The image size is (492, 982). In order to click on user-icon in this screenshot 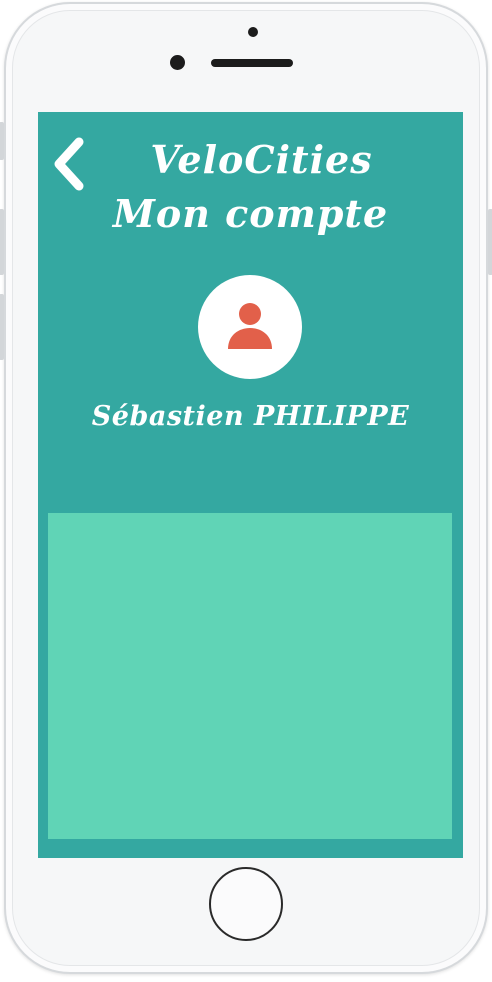, I will do `click(250, 326)`.